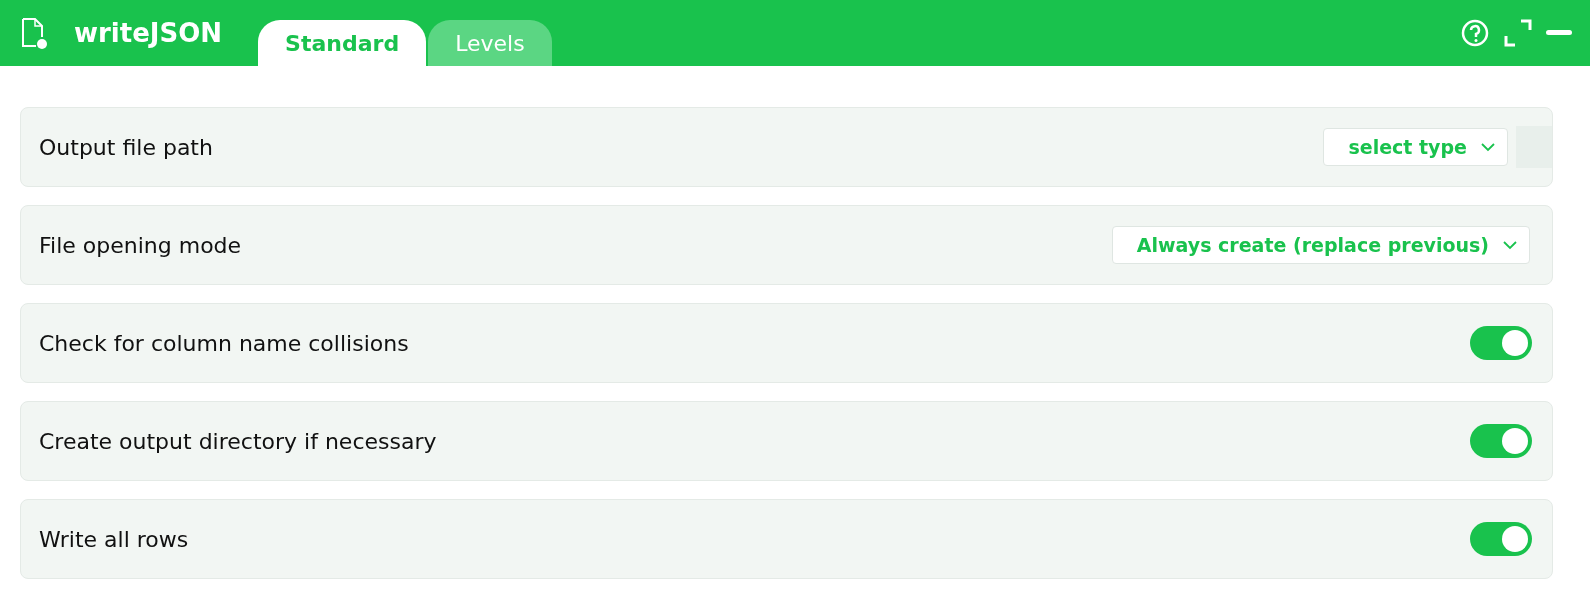 The width and height of the screenshot is (1590, 591). I want to click on setting-label: Create output directory if necessary, so click(238, 441).